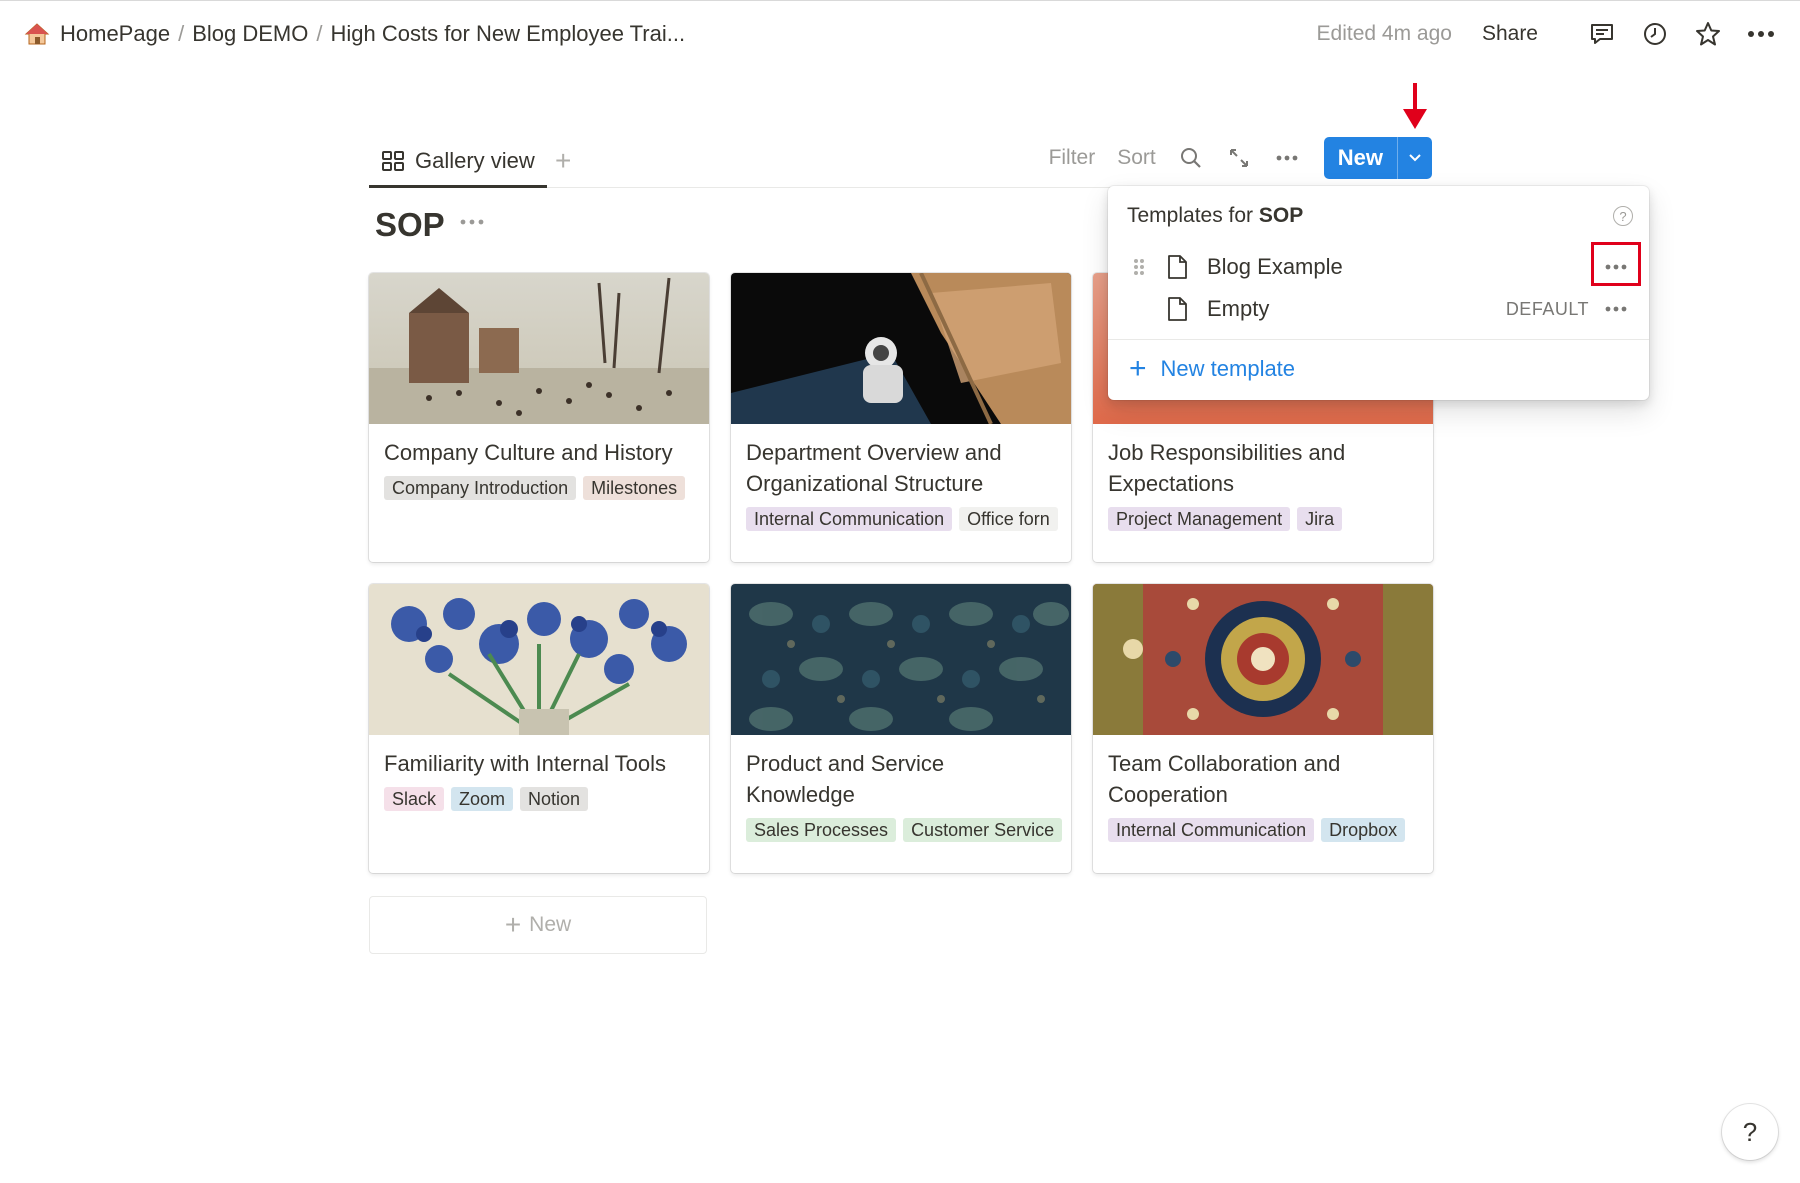 This screenshot has width=1800, height=1183. What do you see at coordinates (1415, 106) in the screenshot?
I see `annotation-arrow-icon` at bounding box center [1415, 106].